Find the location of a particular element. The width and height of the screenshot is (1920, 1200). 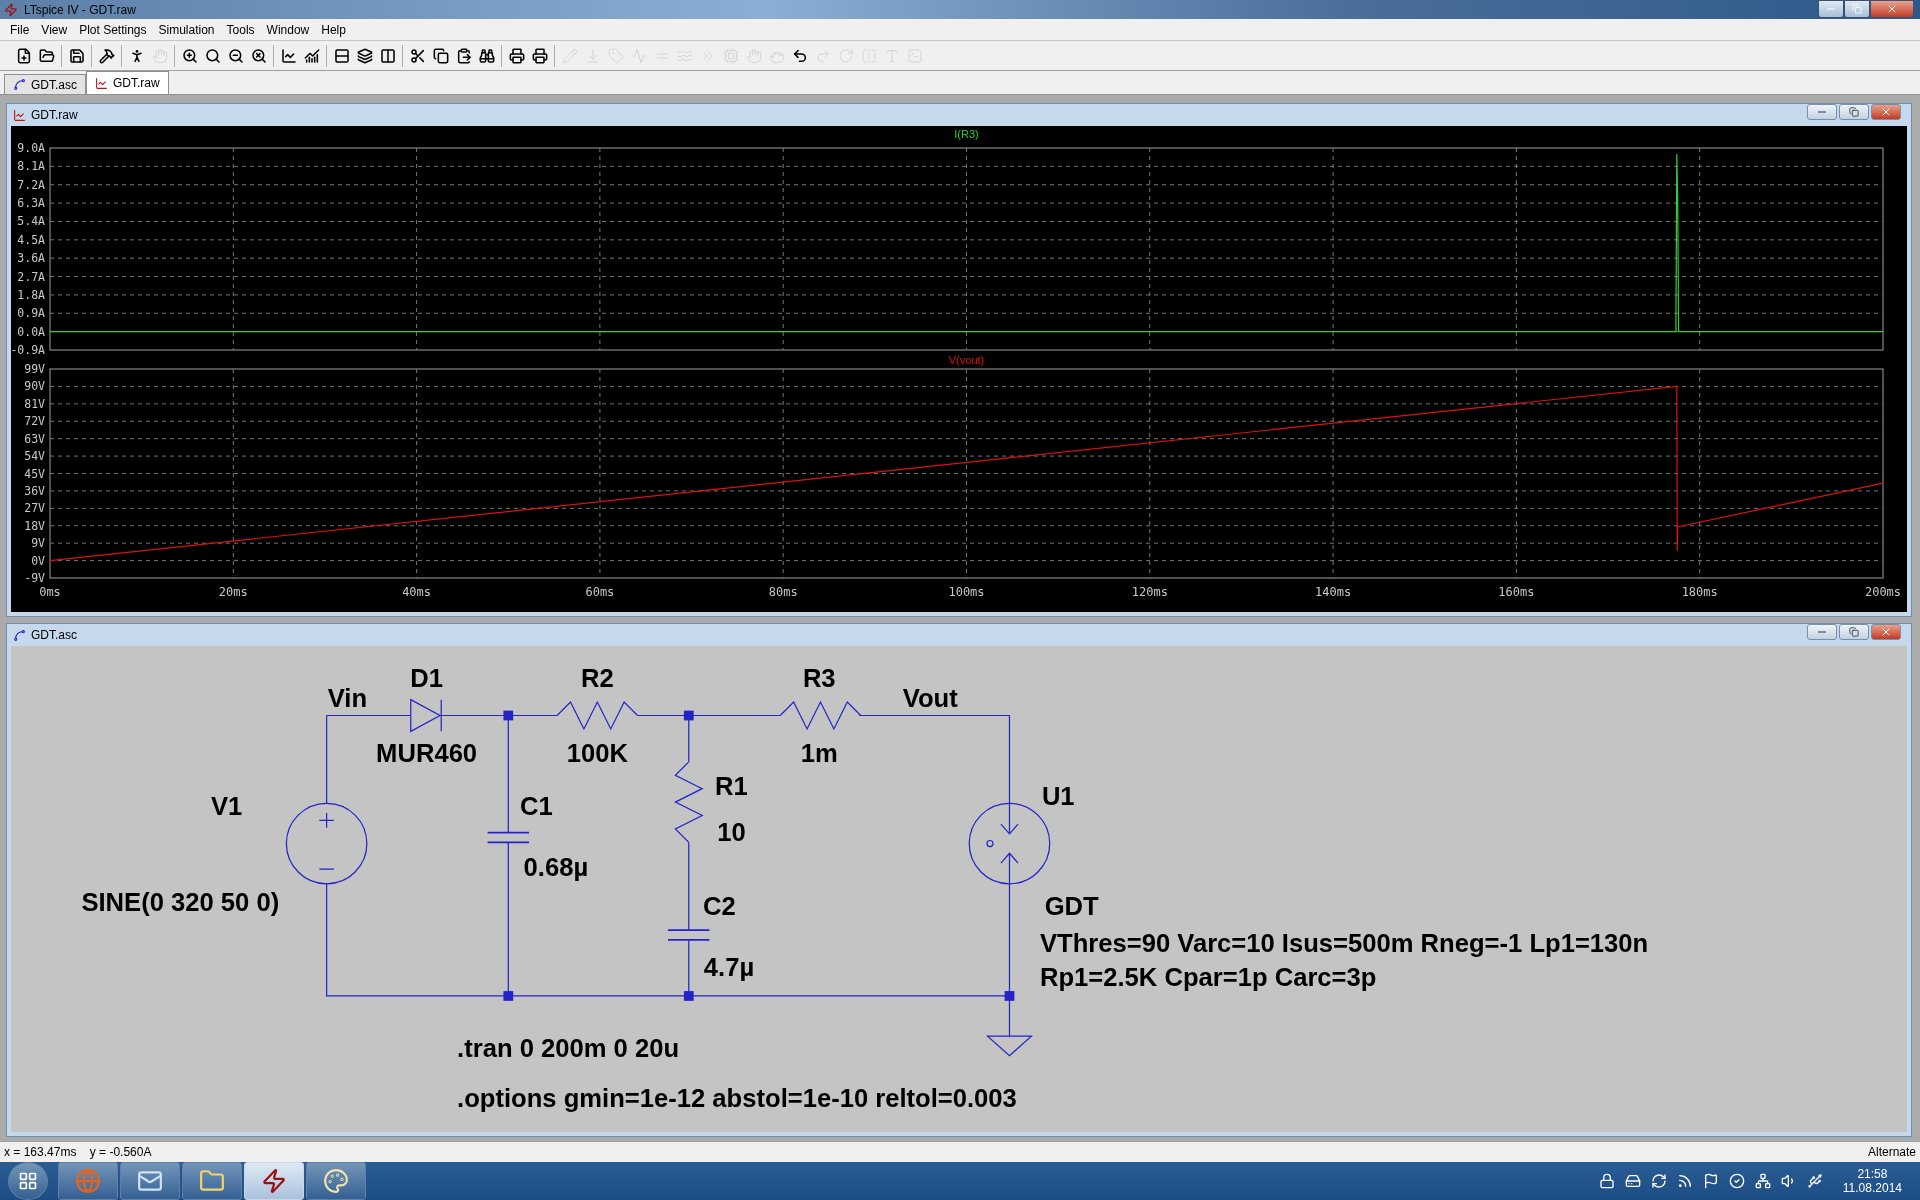

spice-directive: .options gmin=1e-12 abstol=1e-10 reltol=0.003 is located at coordinates (737, 1098).